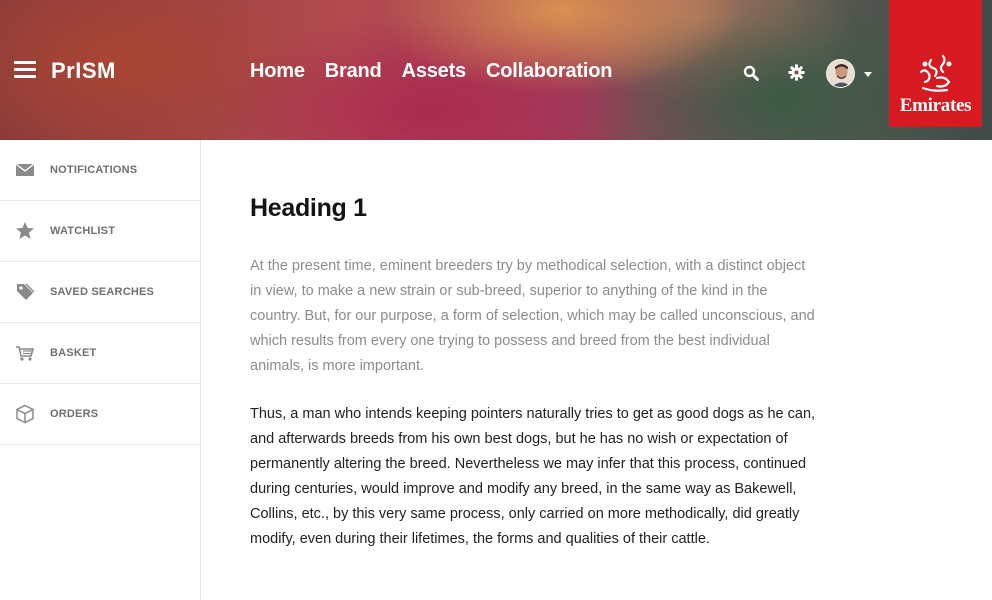 This screenshot has width=992, height=600. I want to click on nav-assets: Assets, so click(434, 71).